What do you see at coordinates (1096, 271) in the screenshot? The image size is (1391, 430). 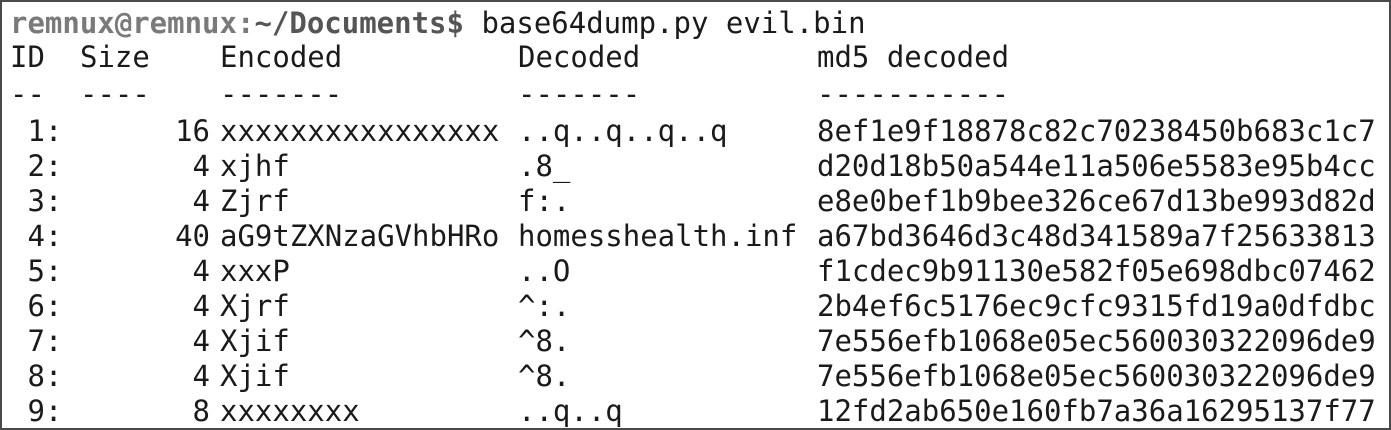 I see `row-md5: f1cdec9b91130e582f05e698dbc07462` at bounding box center [1096, 271].